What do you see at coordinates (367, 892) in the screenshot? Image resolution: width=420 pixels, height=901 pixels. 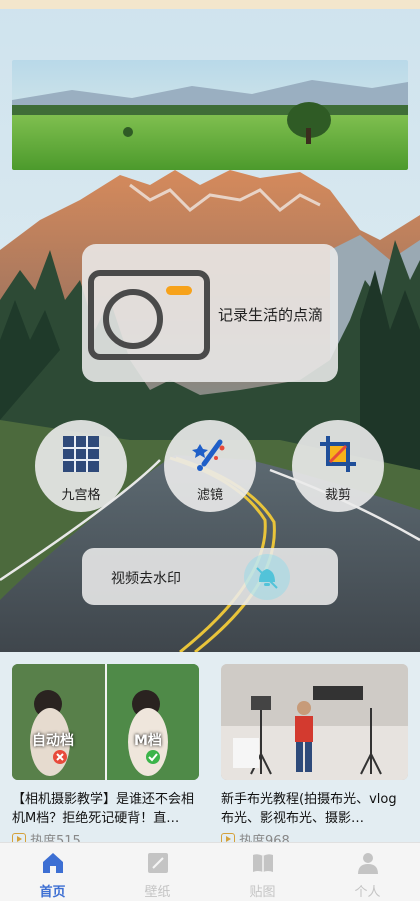 I see `nav-profile-label: 个人` at bounding box center [367, 892].